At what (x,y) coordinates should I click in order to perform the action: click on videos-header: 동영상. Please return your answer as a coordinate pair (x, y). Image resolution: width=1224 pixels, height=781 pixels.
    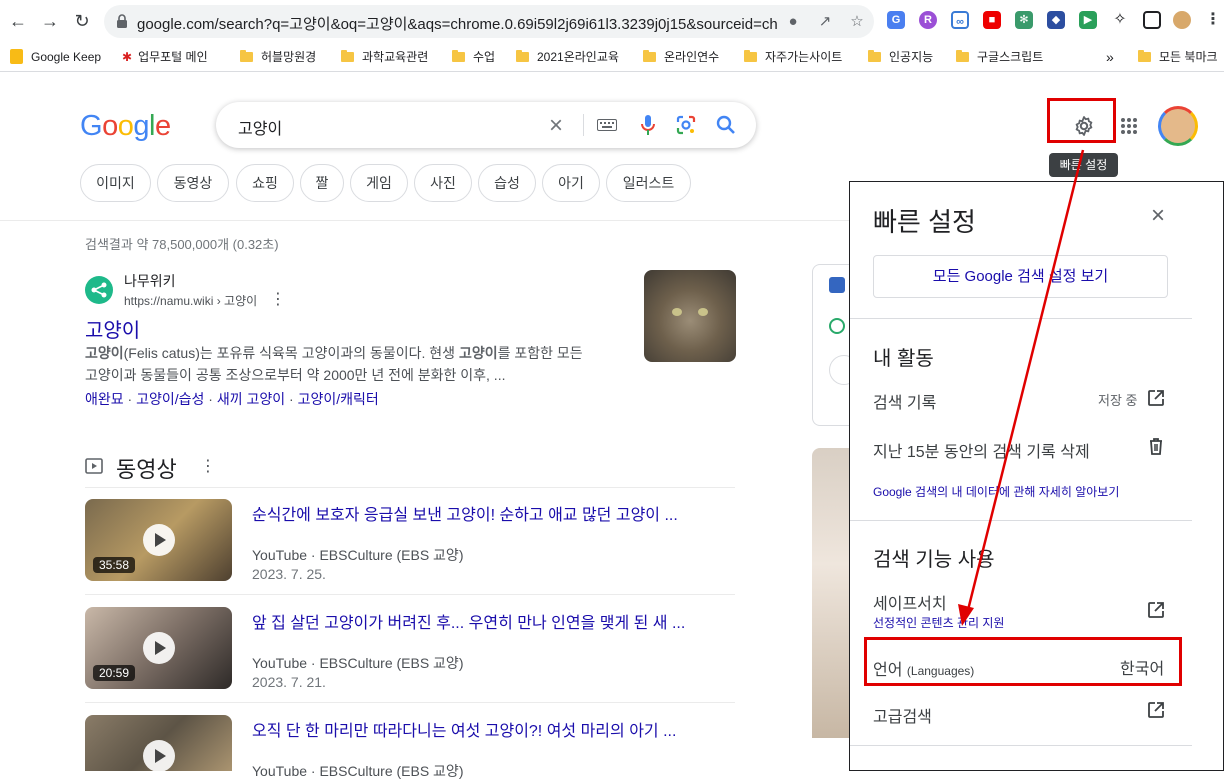
    Looking at the image, I should click on (146, 469).